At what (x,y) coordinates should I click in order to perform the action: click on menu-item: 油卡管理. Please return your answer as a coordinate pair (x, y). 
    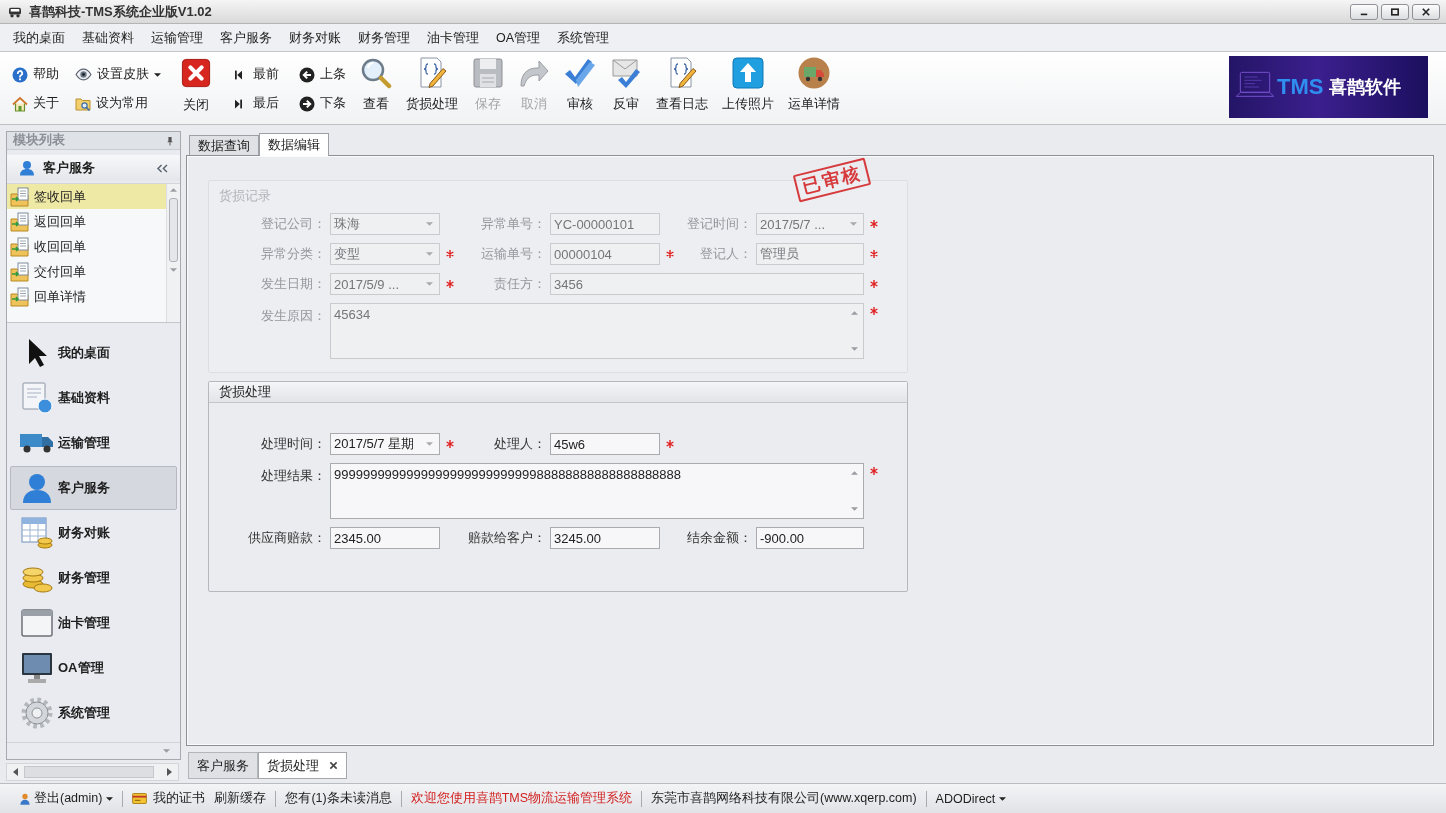
    Looking at the image, I should click on (453, 37).